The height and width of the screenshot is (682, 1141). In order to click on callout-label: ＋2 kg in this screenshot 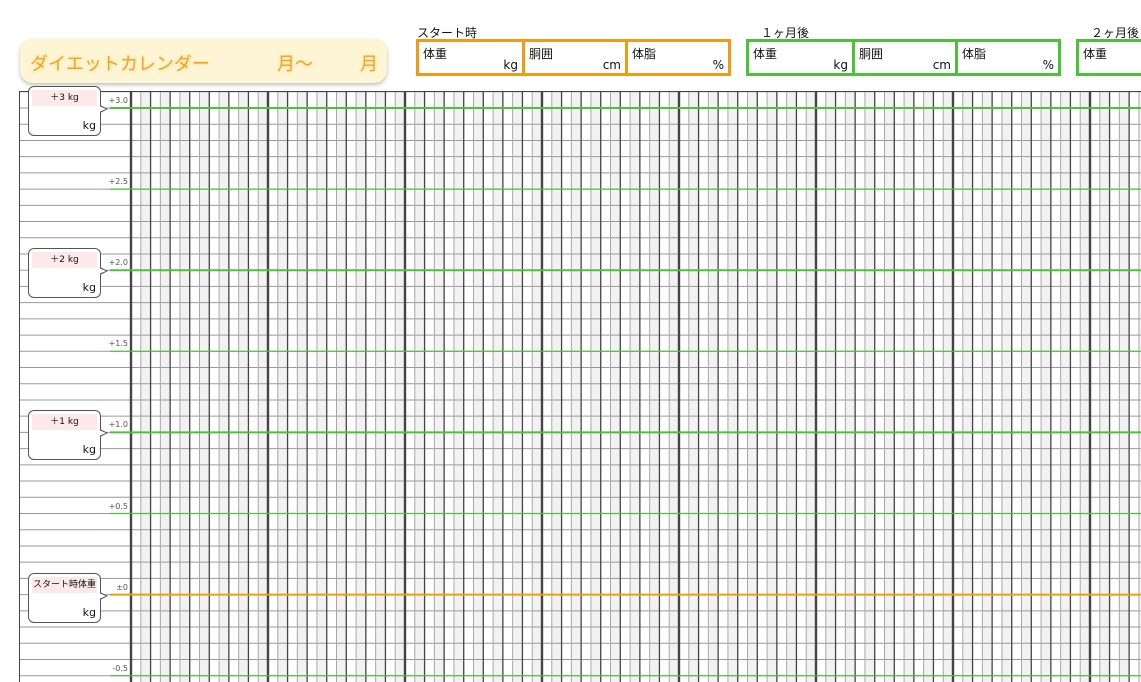, I will do `click(64, 260)`.